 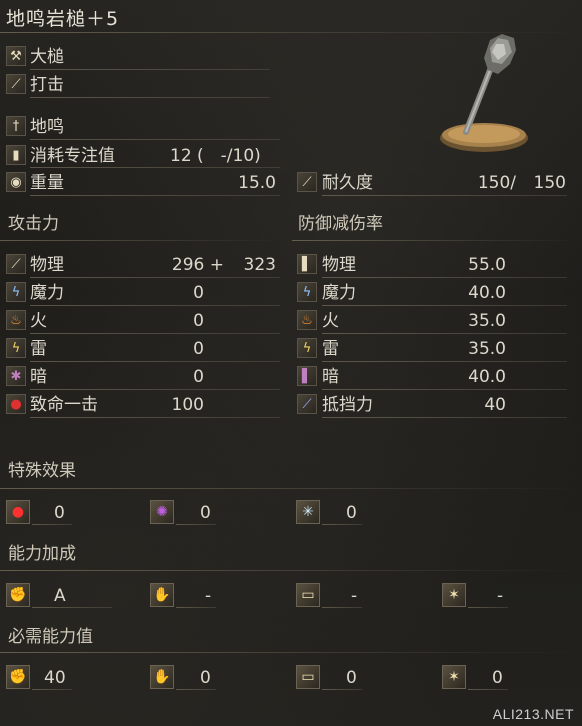 I want to click on scaling-underline-faith, so click(x=488, y=607).